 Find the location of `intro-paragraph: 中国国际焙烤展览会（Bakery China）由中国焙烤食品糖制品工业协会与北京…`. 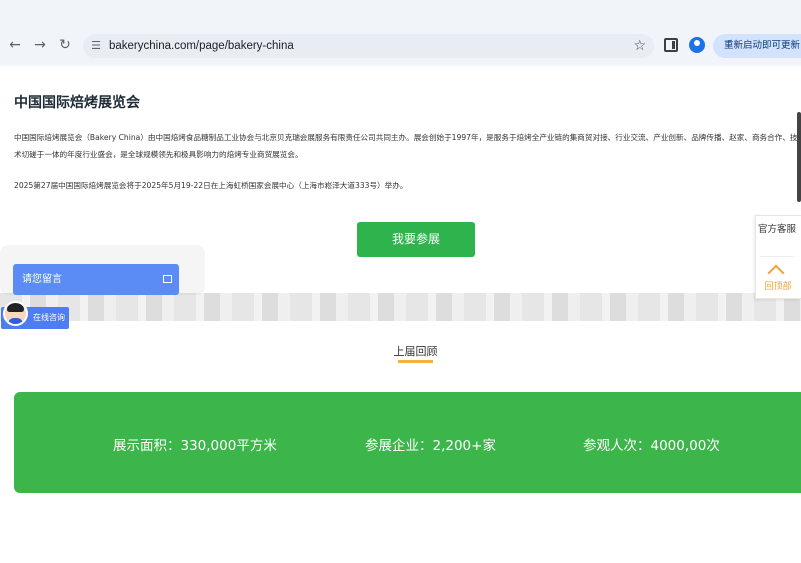

intro-paragraph: 中国国际焙烤展览会（Bakery China）由中国焙烤食品糖制品工业协会与北京… is located at coordinates (406, 146).